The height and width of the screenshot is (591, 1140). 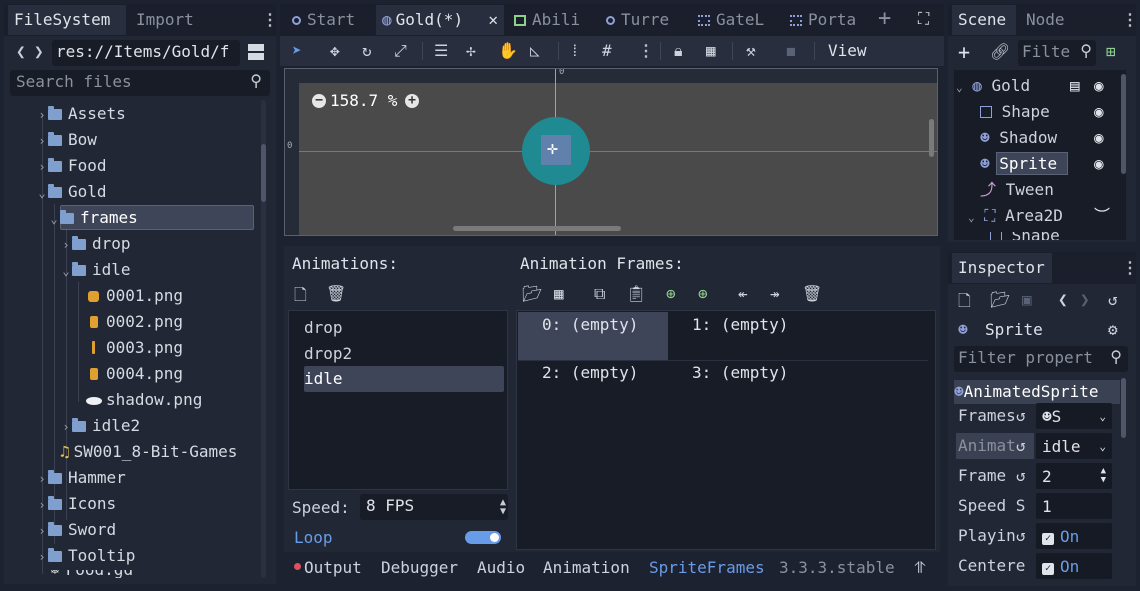 What do you see at coordinates (319, 101) in the screenshot?
I see `zoom-out-button: −` at bounding box center [319, 101].